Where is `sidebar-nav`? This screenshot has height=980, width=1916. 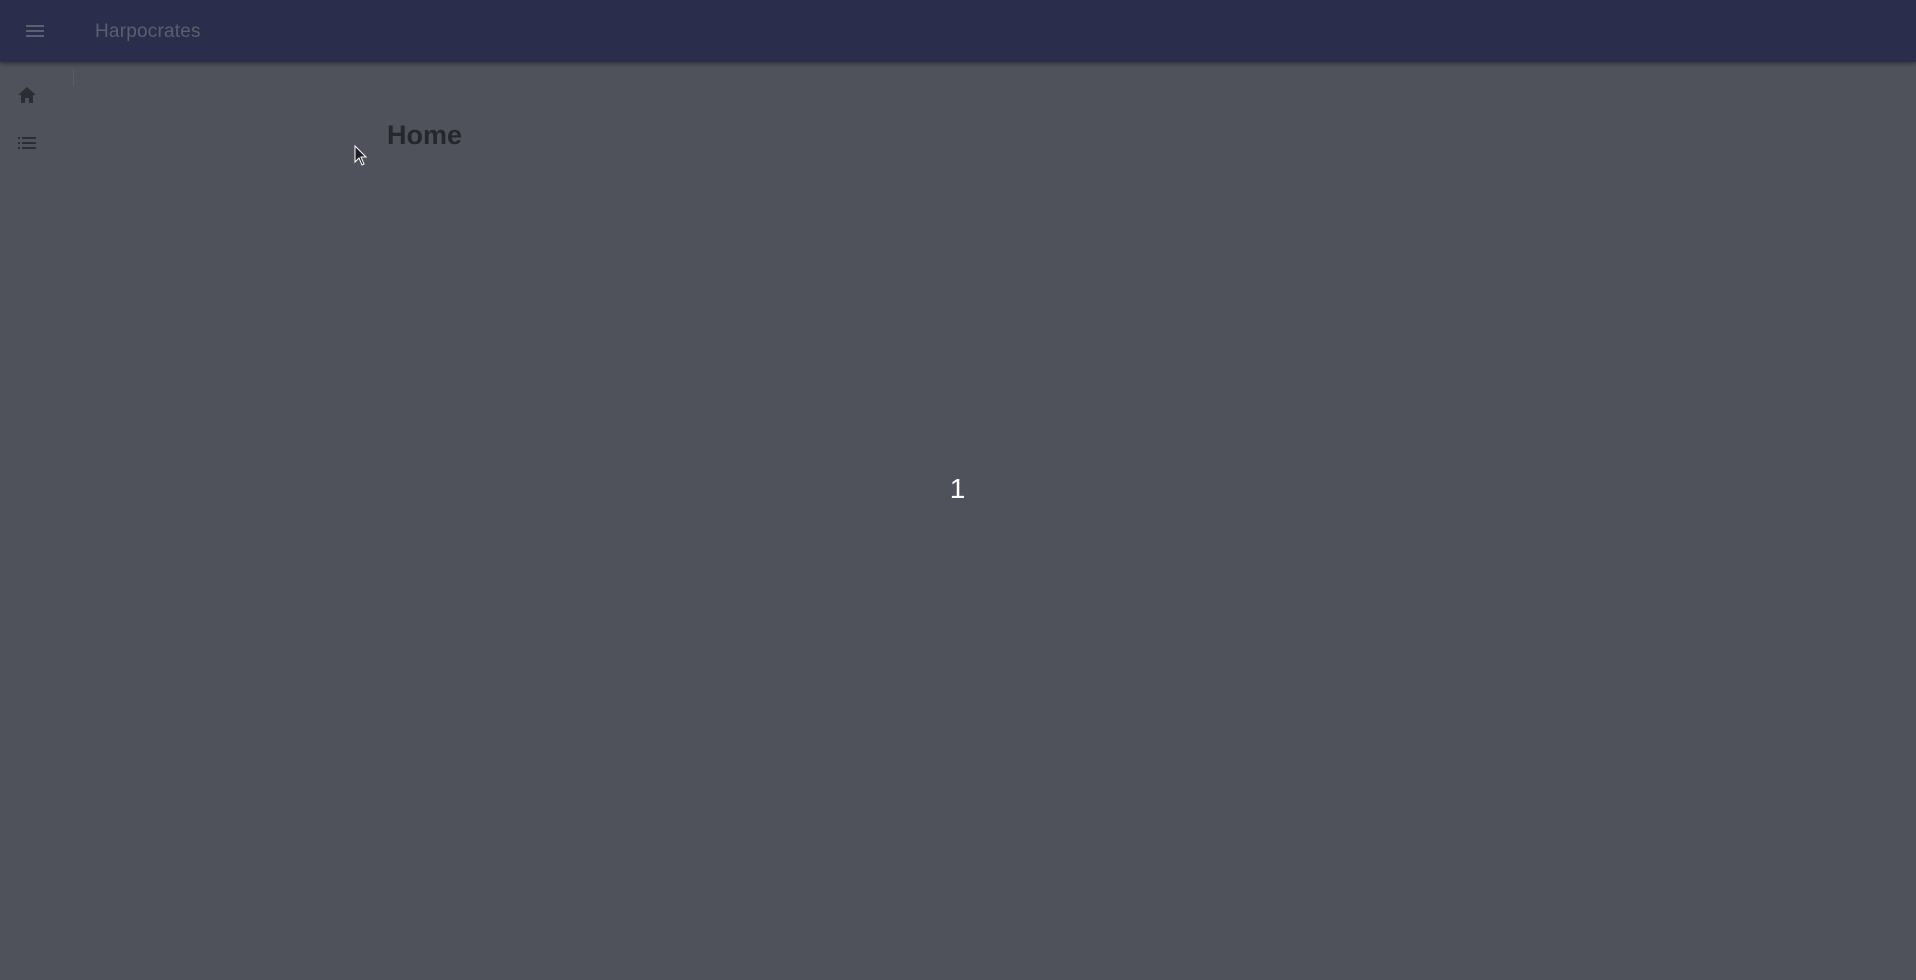
sidebar-nav is located at coordinates (26, 521).